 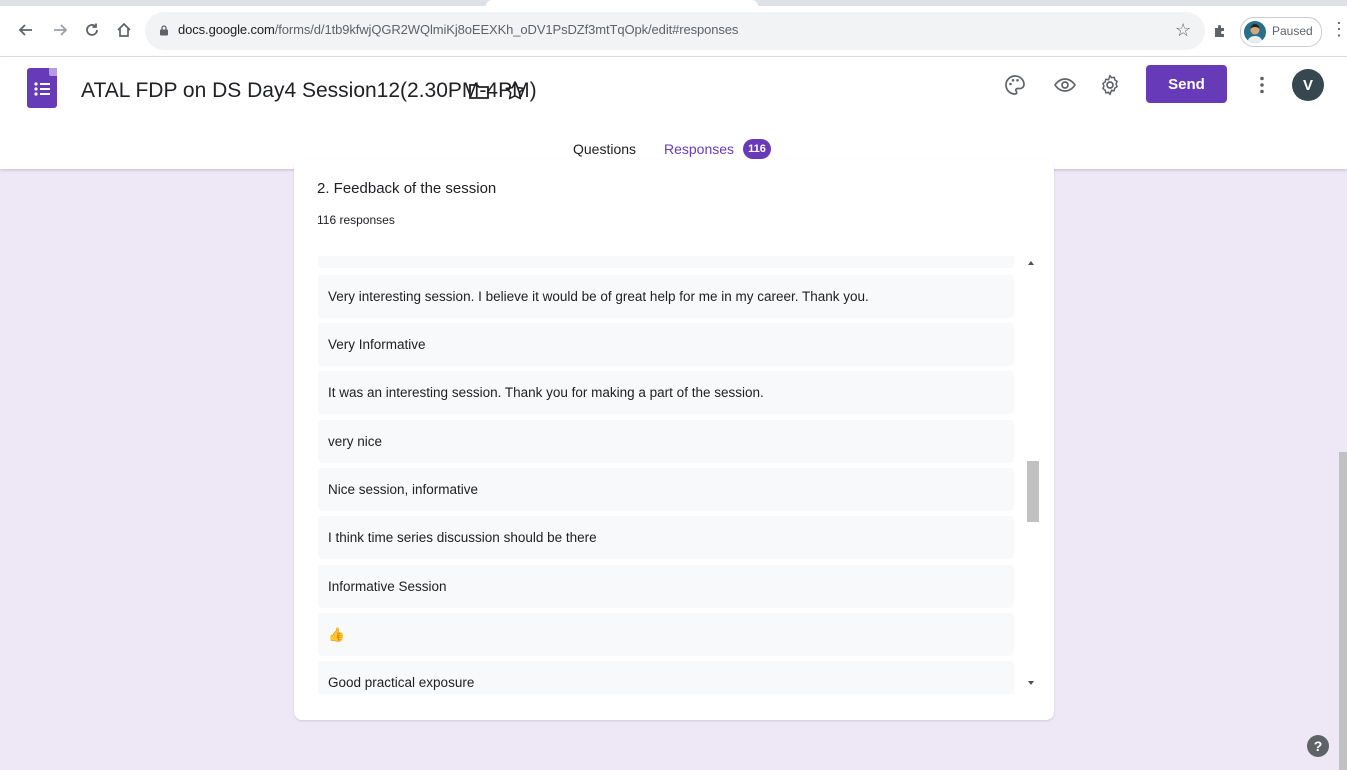 What do you see at coordinates (515, 91) in the screenshot?
I see `star-icon` at bounding box center [515, 91].